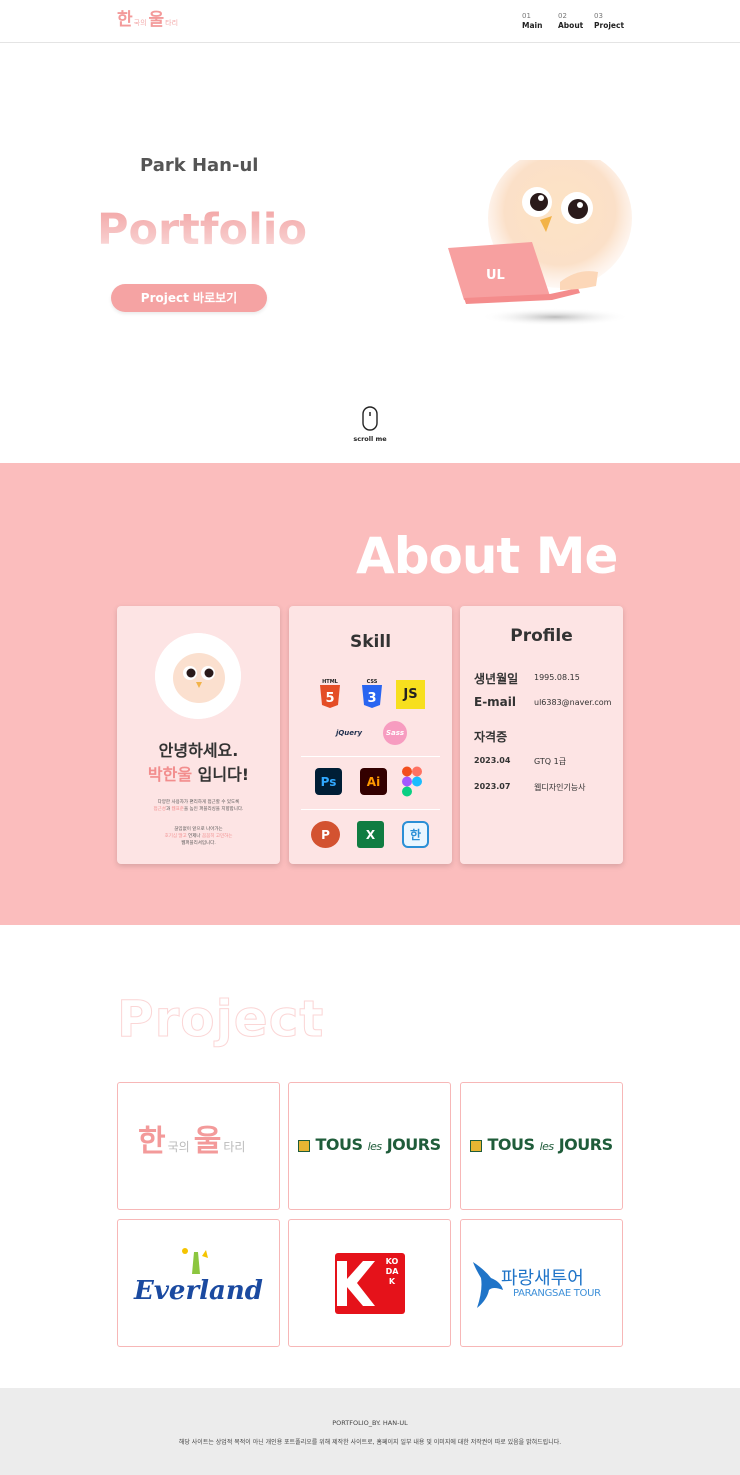 The height and width of the screenshot is (1475, 740). What do you see at coordinates (370, 1423) in the screenshot?
I see `footer-credit: PORTFOLIO_BY. HAN-UL` at bounding box center [370, 1423].